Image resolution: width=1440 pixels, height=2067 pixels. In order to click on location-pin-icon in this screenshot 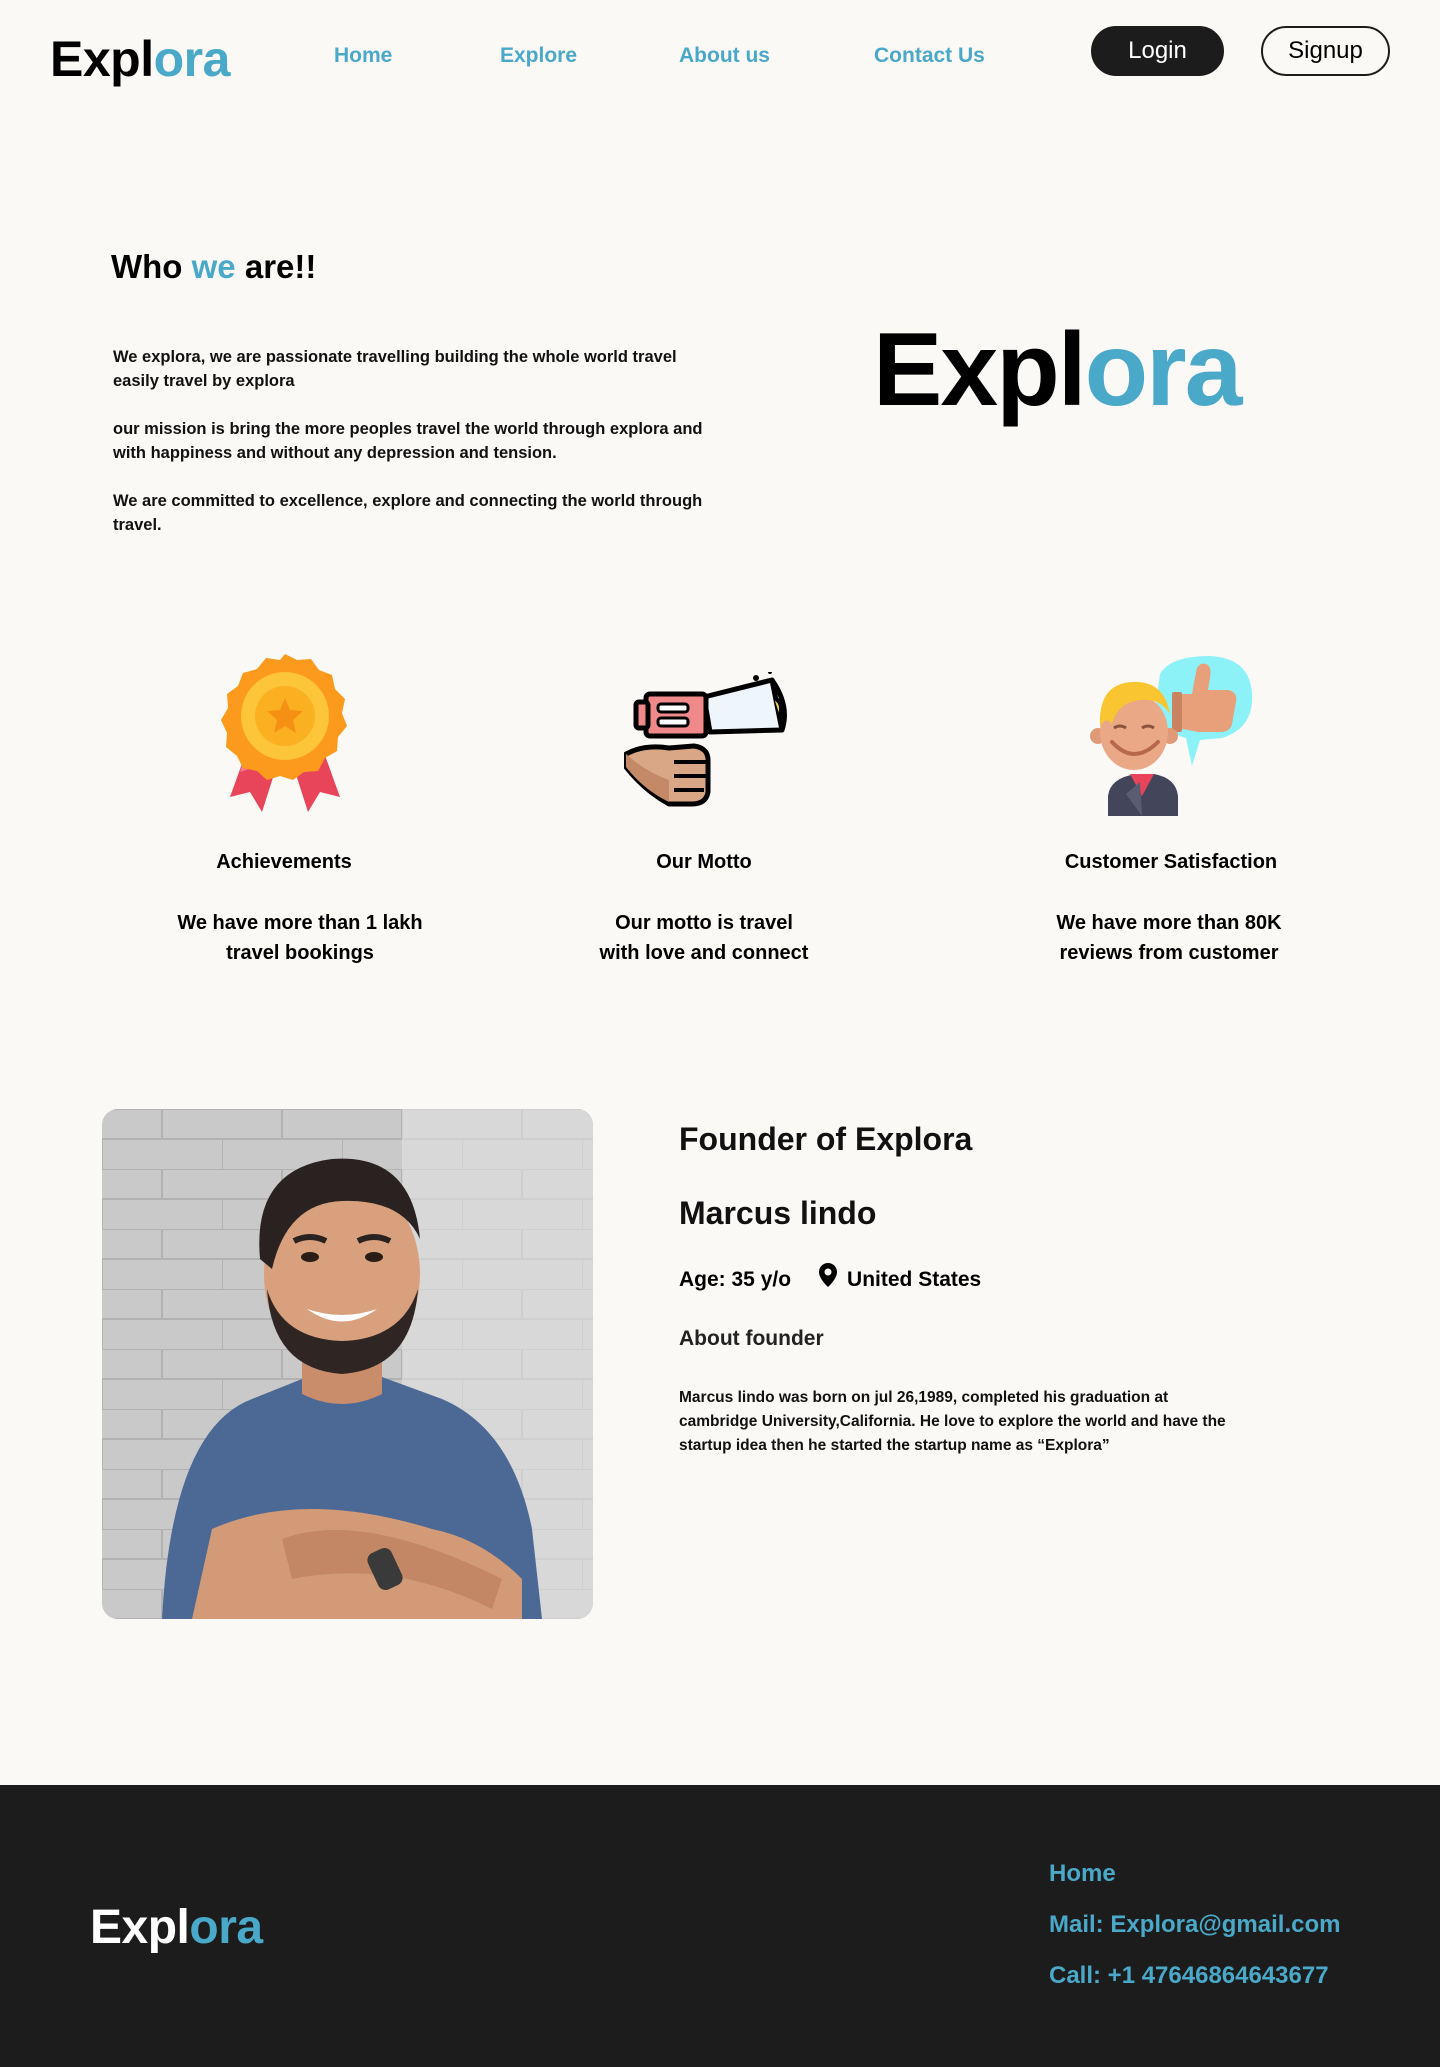, I will do `click(828, 1279)`.